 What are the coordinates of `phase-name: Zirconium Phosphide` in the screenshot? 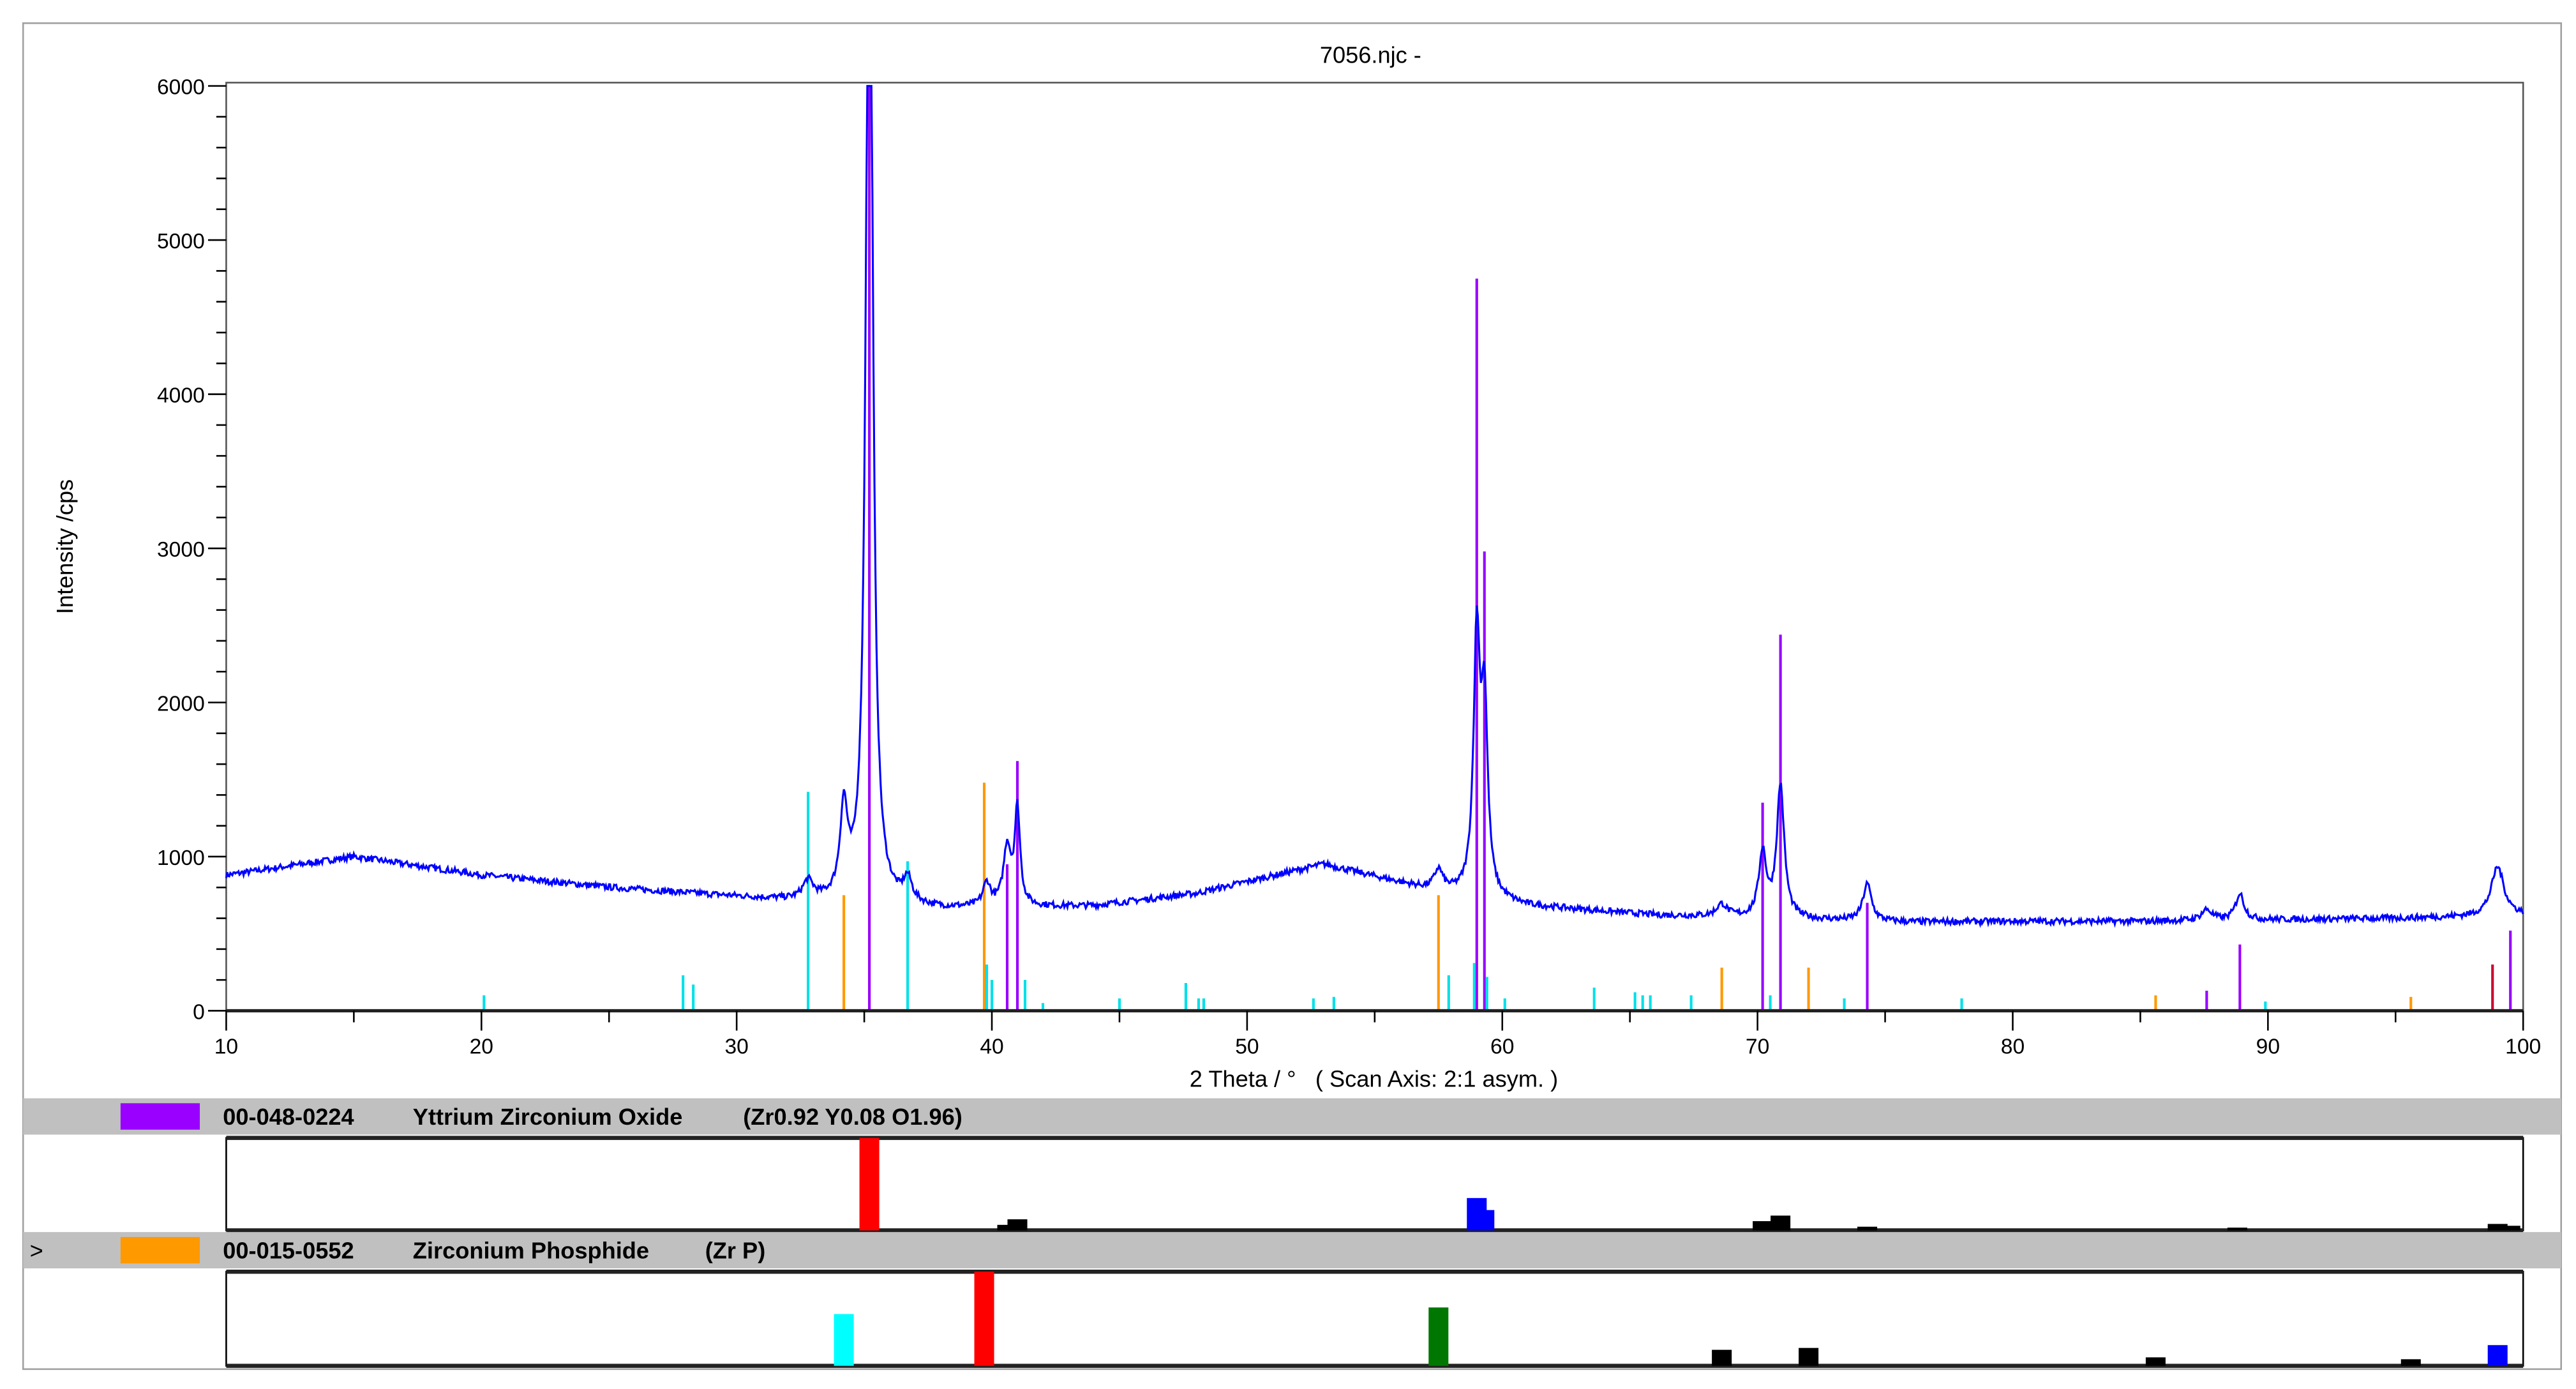 It's located at (531, 1251).